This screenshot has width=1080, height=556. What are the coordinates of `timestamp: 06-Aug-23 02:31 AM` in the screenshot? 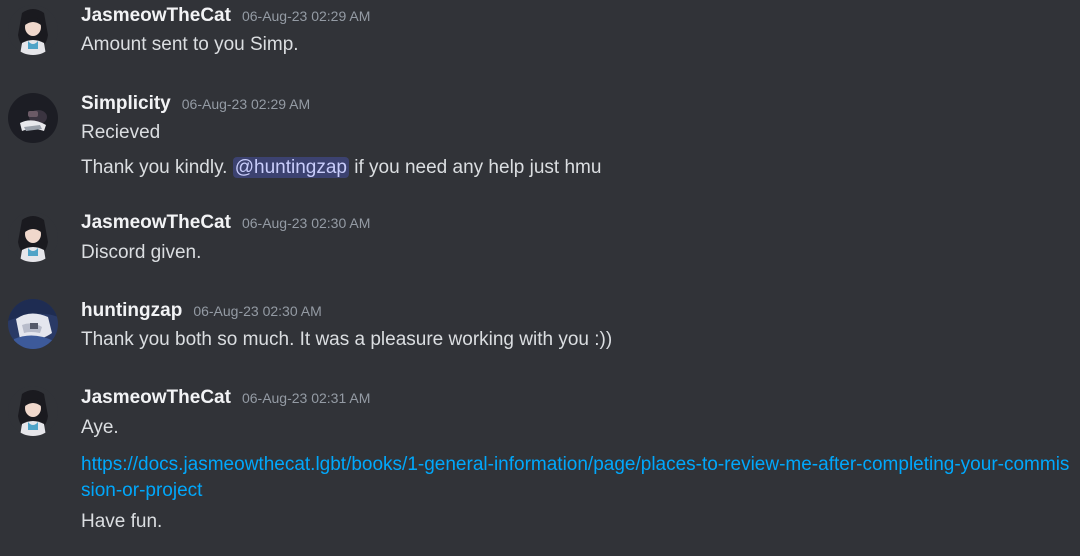 It's located at (306, 398).